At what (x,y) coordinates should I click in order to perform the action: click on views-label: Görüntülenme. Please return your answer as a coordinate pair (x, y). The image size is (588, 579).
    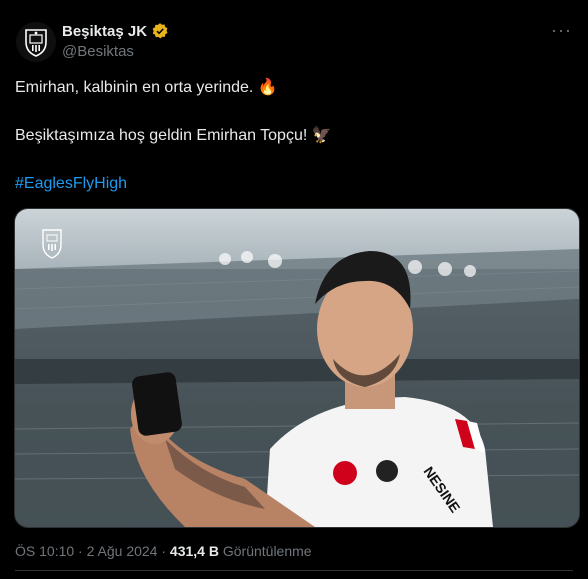
    Looking at the image, I should click on (267, 551).